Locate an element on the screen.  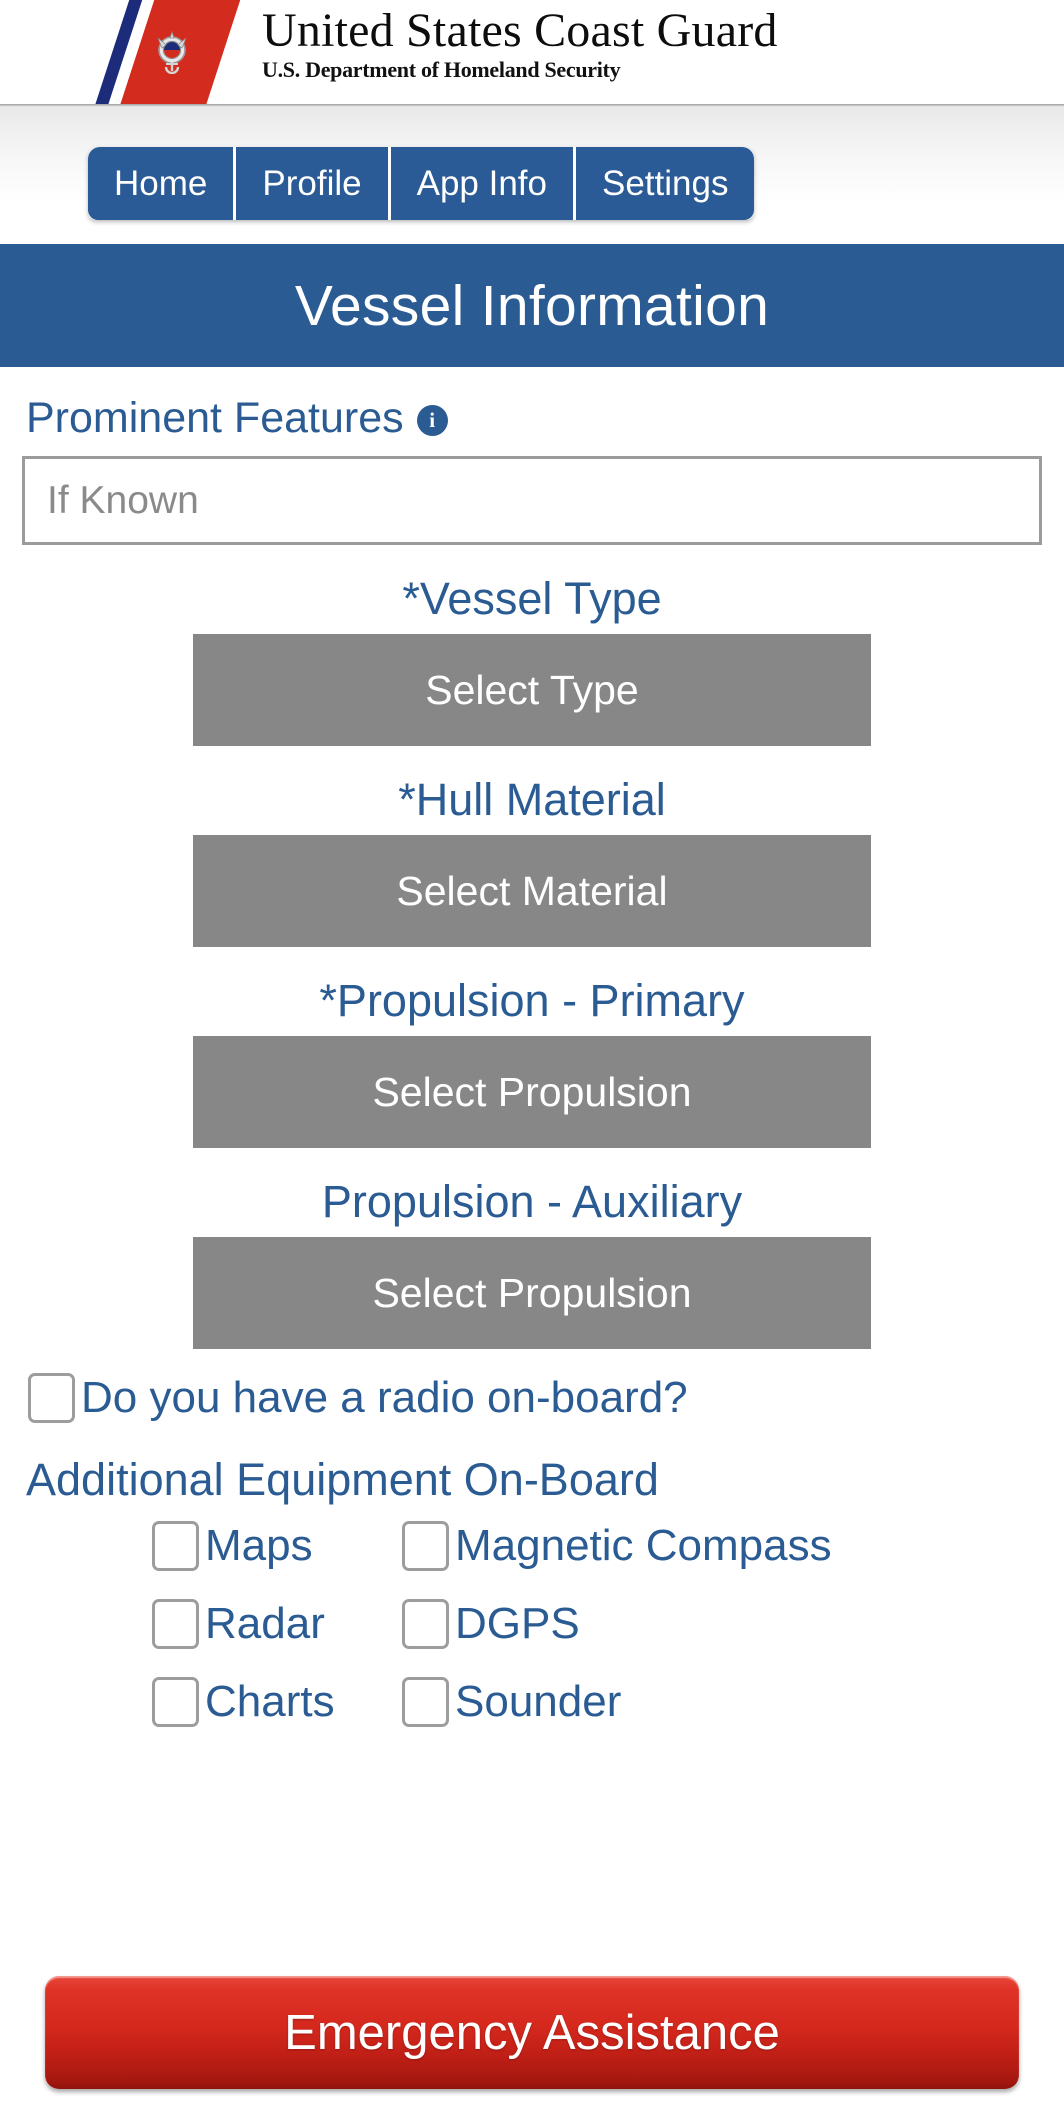
select-propulsion-primary-button: Select Propulsion is located at coordinates (532, 1092).